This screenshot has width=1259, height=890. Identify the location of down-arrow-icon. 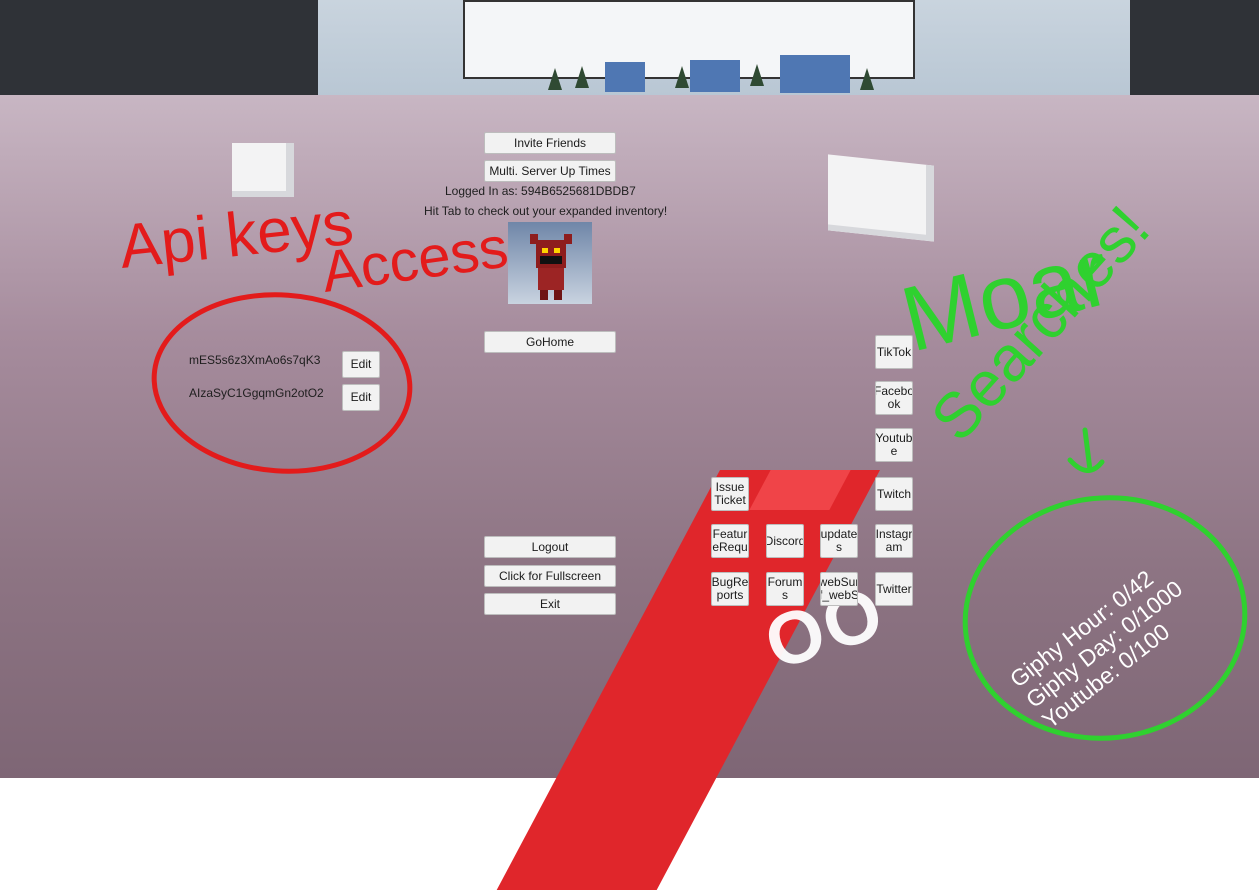
(1086, 450).